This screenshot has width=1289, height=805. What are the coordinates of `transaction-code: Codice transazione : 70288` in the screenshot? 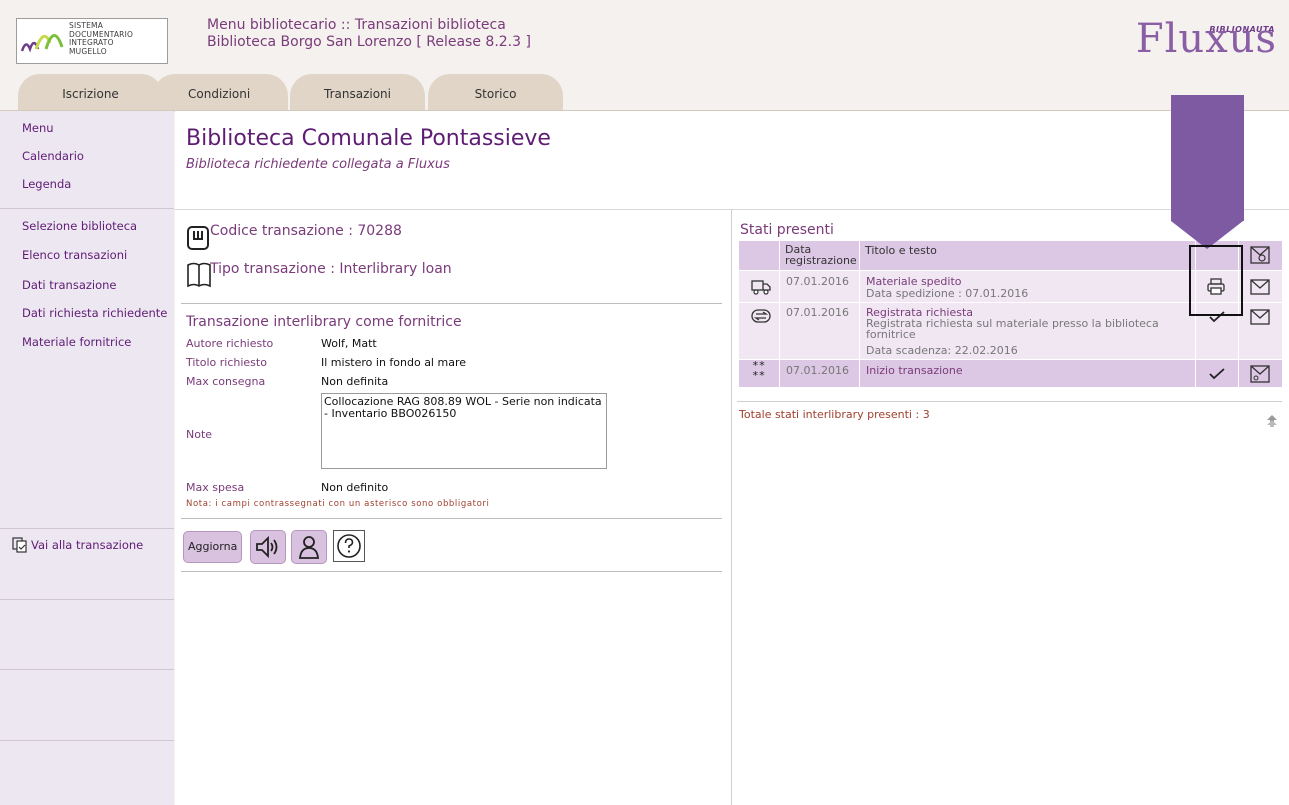 It's located at (306, 231).